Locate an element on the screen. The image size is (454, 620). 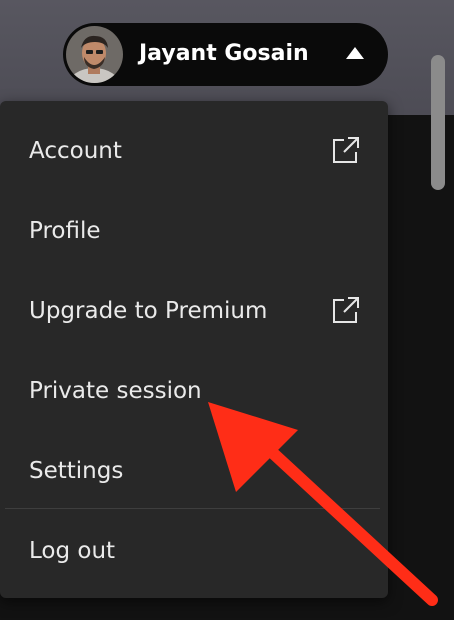
menu-item-private-session: Private session is located at coordinates (192, 391).